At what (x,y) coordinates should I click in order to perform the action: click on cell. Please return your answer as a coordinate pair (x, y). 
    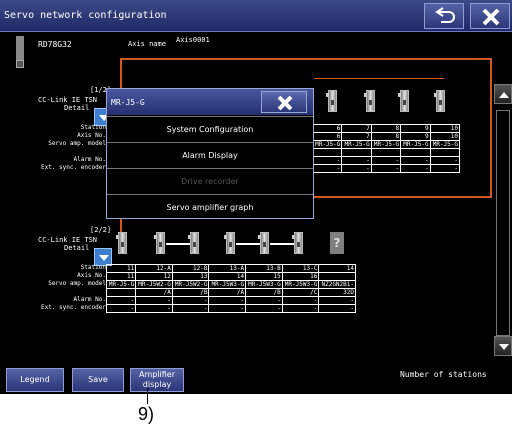
    Looking at the image, I should click on (121, 292).